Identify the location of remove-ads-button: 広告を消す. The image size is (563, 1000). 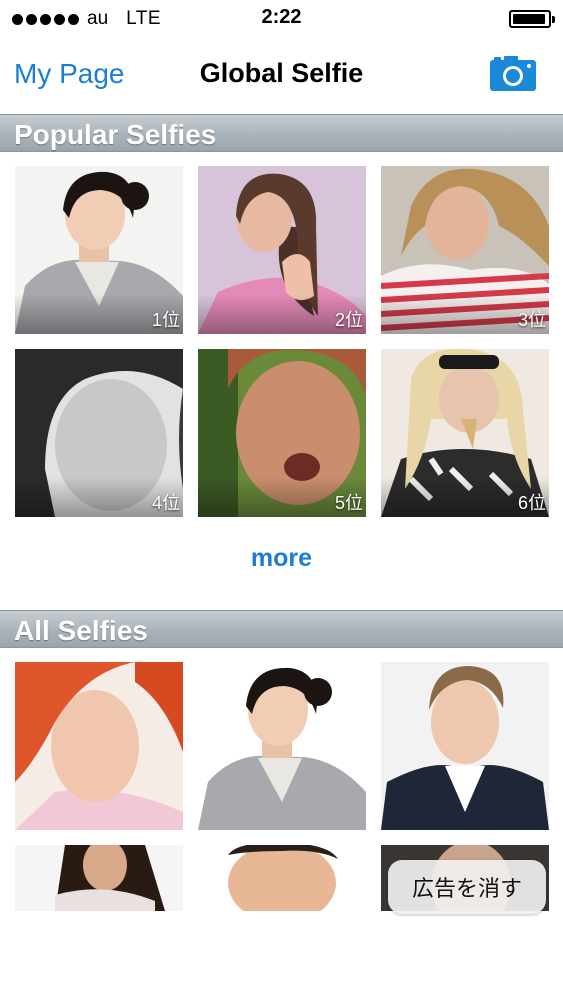
(467, 887).